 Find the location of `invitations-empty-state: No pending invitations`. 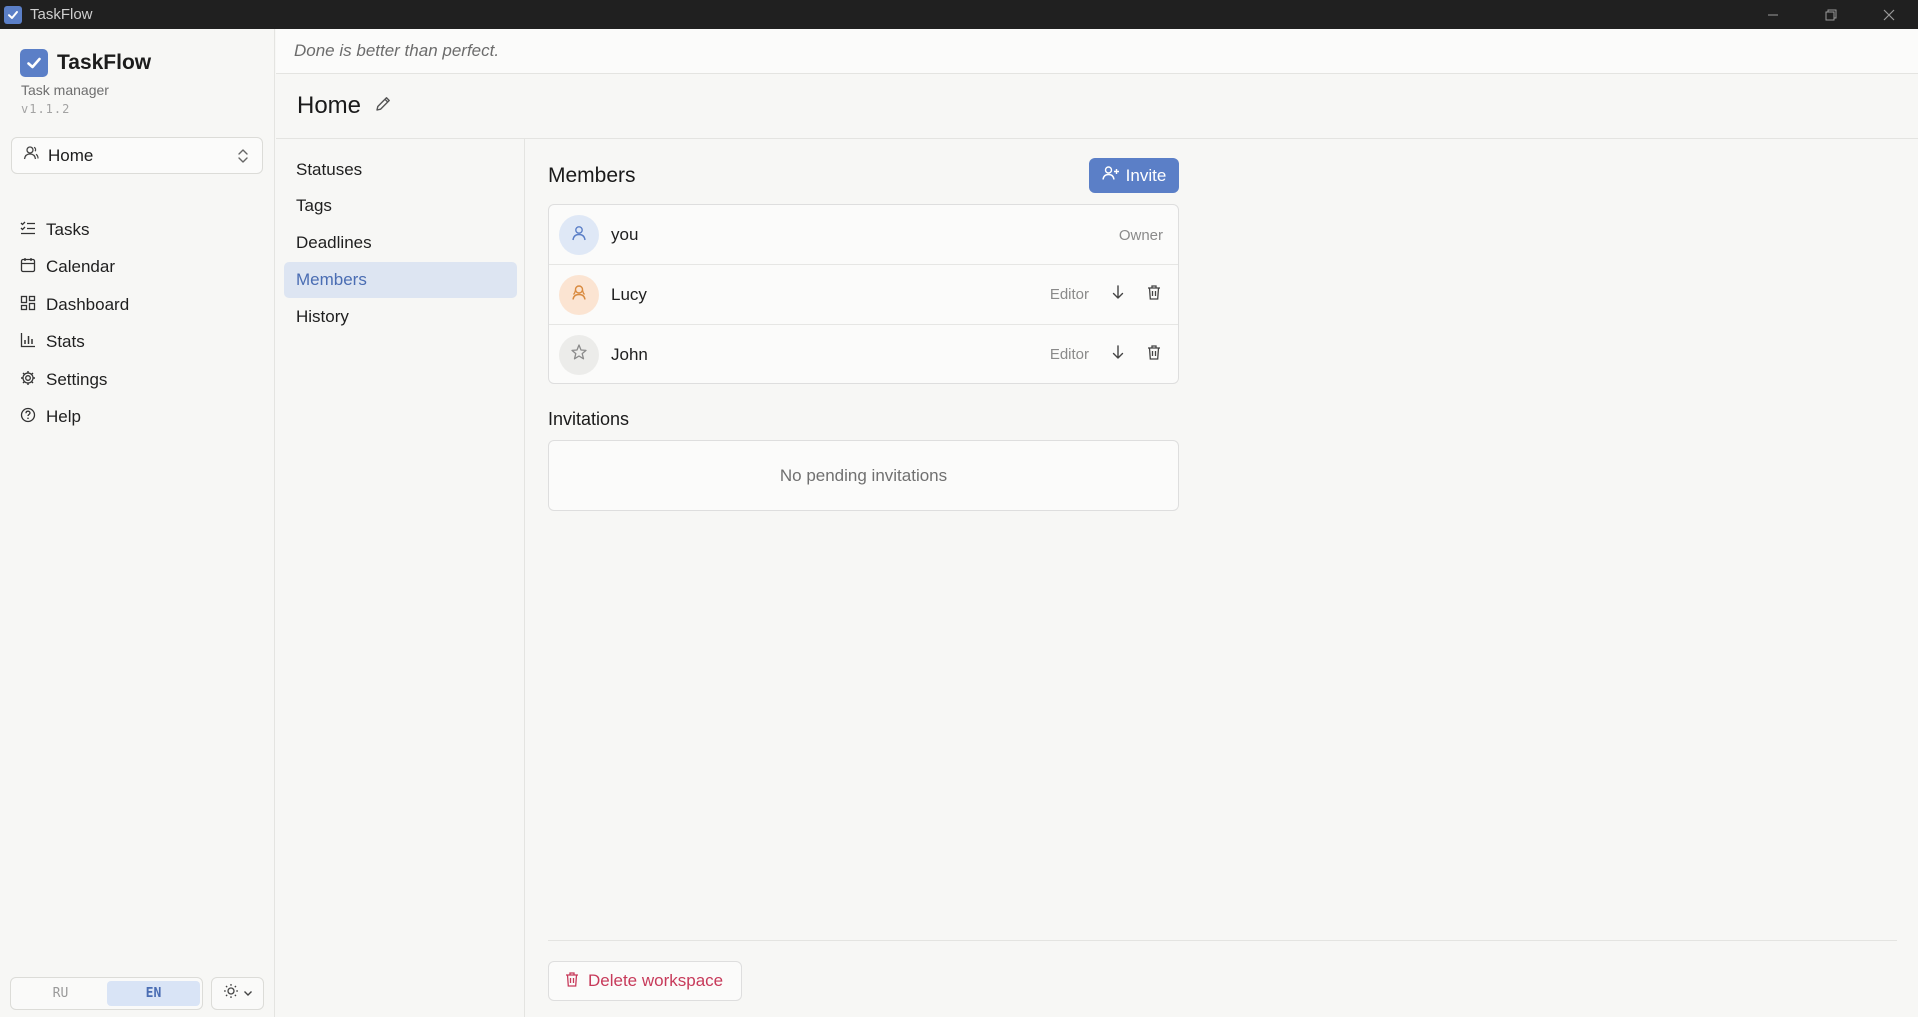

invitations-empty-state: No pending invitations is located at coordinates (863, 475).